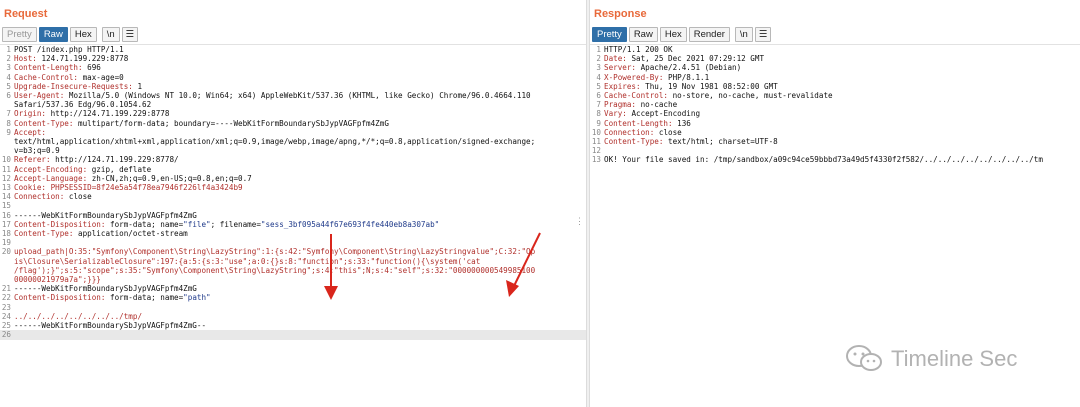 This screenshot has width=1080, height=407. I want to click on response-line: 4 X-Powered-By: PHP/8.1.1, so click(835, 77).